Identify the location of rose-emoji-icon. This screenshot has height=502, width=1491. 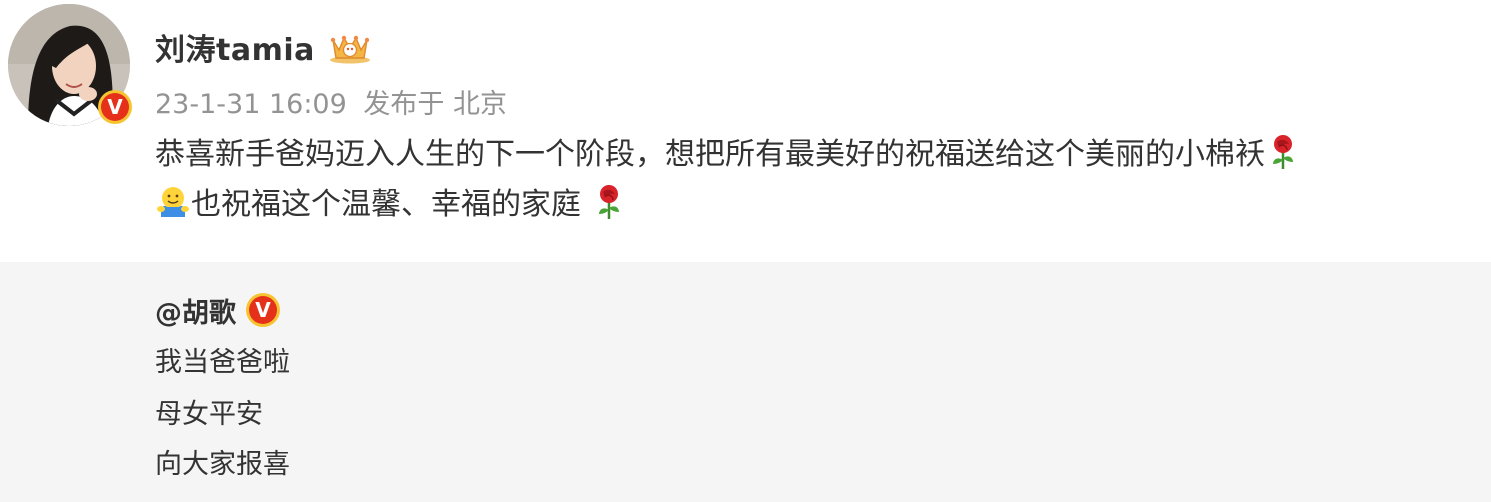
(1283, 152).